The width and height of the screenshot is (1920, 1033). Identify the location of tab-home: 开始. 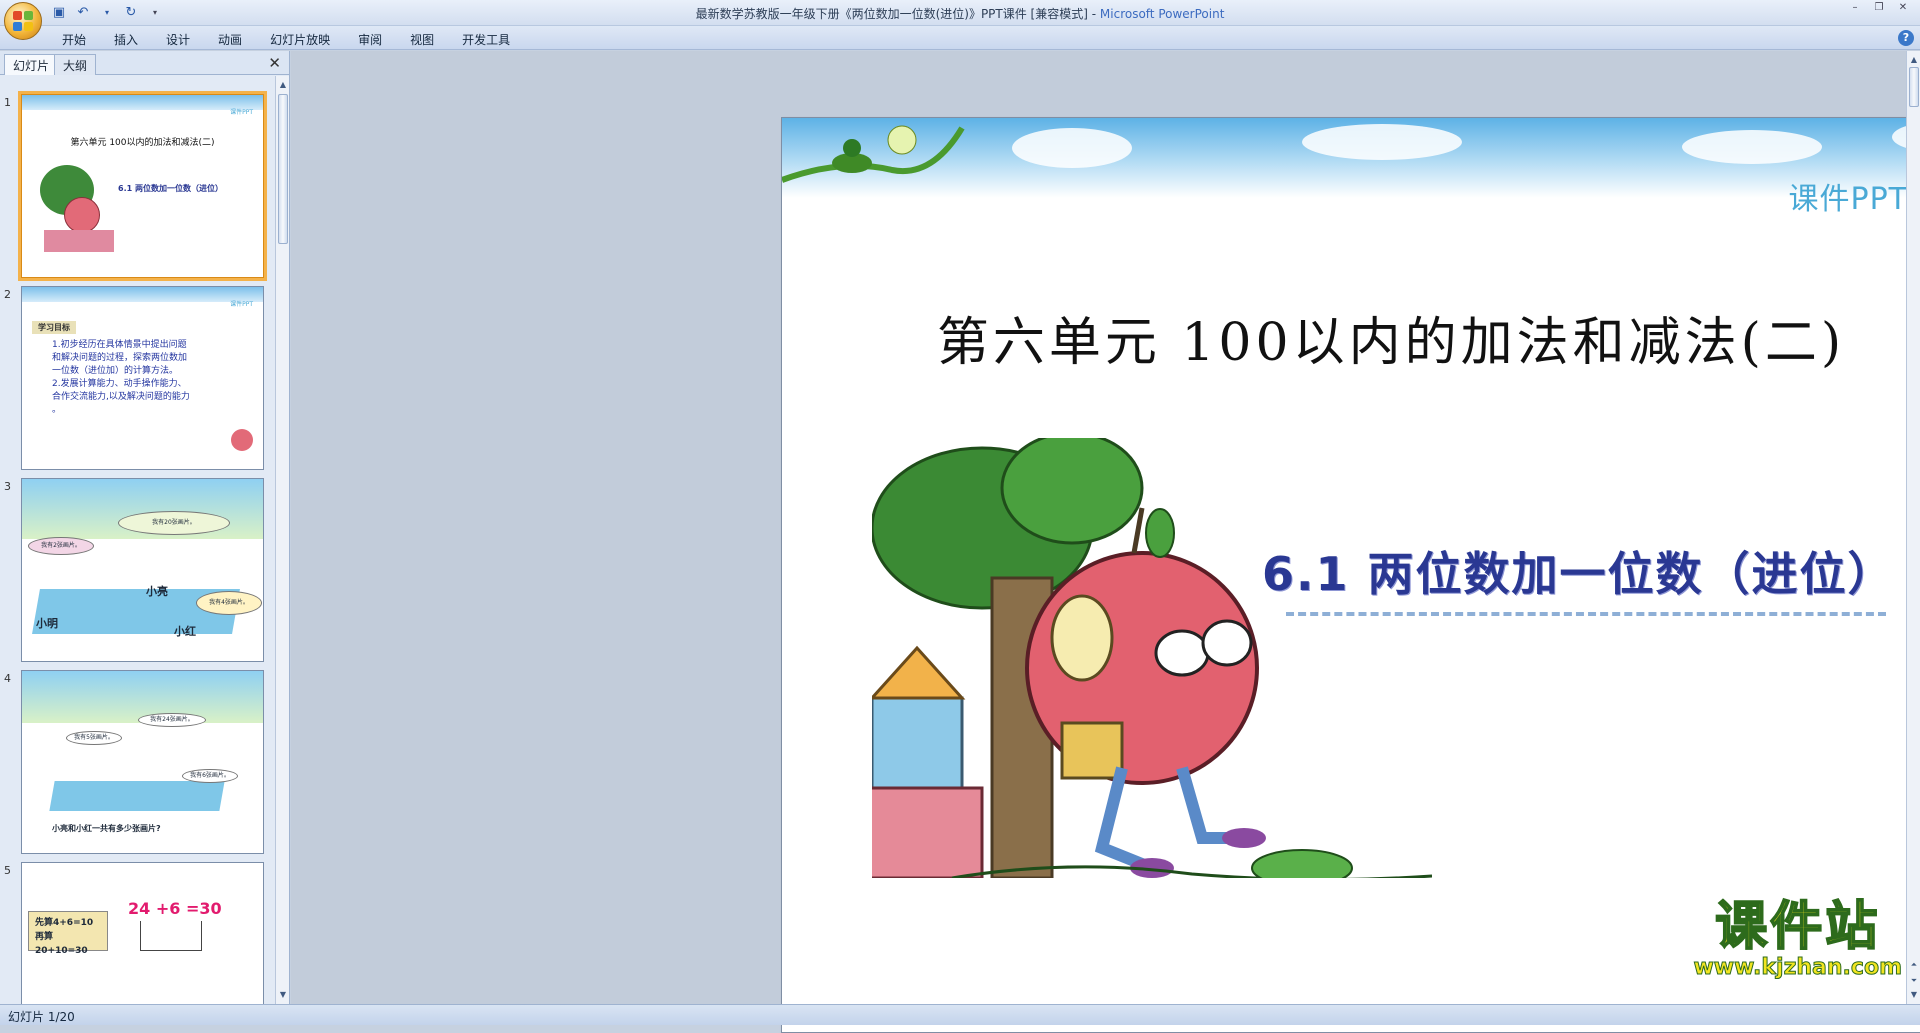
(74, 39).